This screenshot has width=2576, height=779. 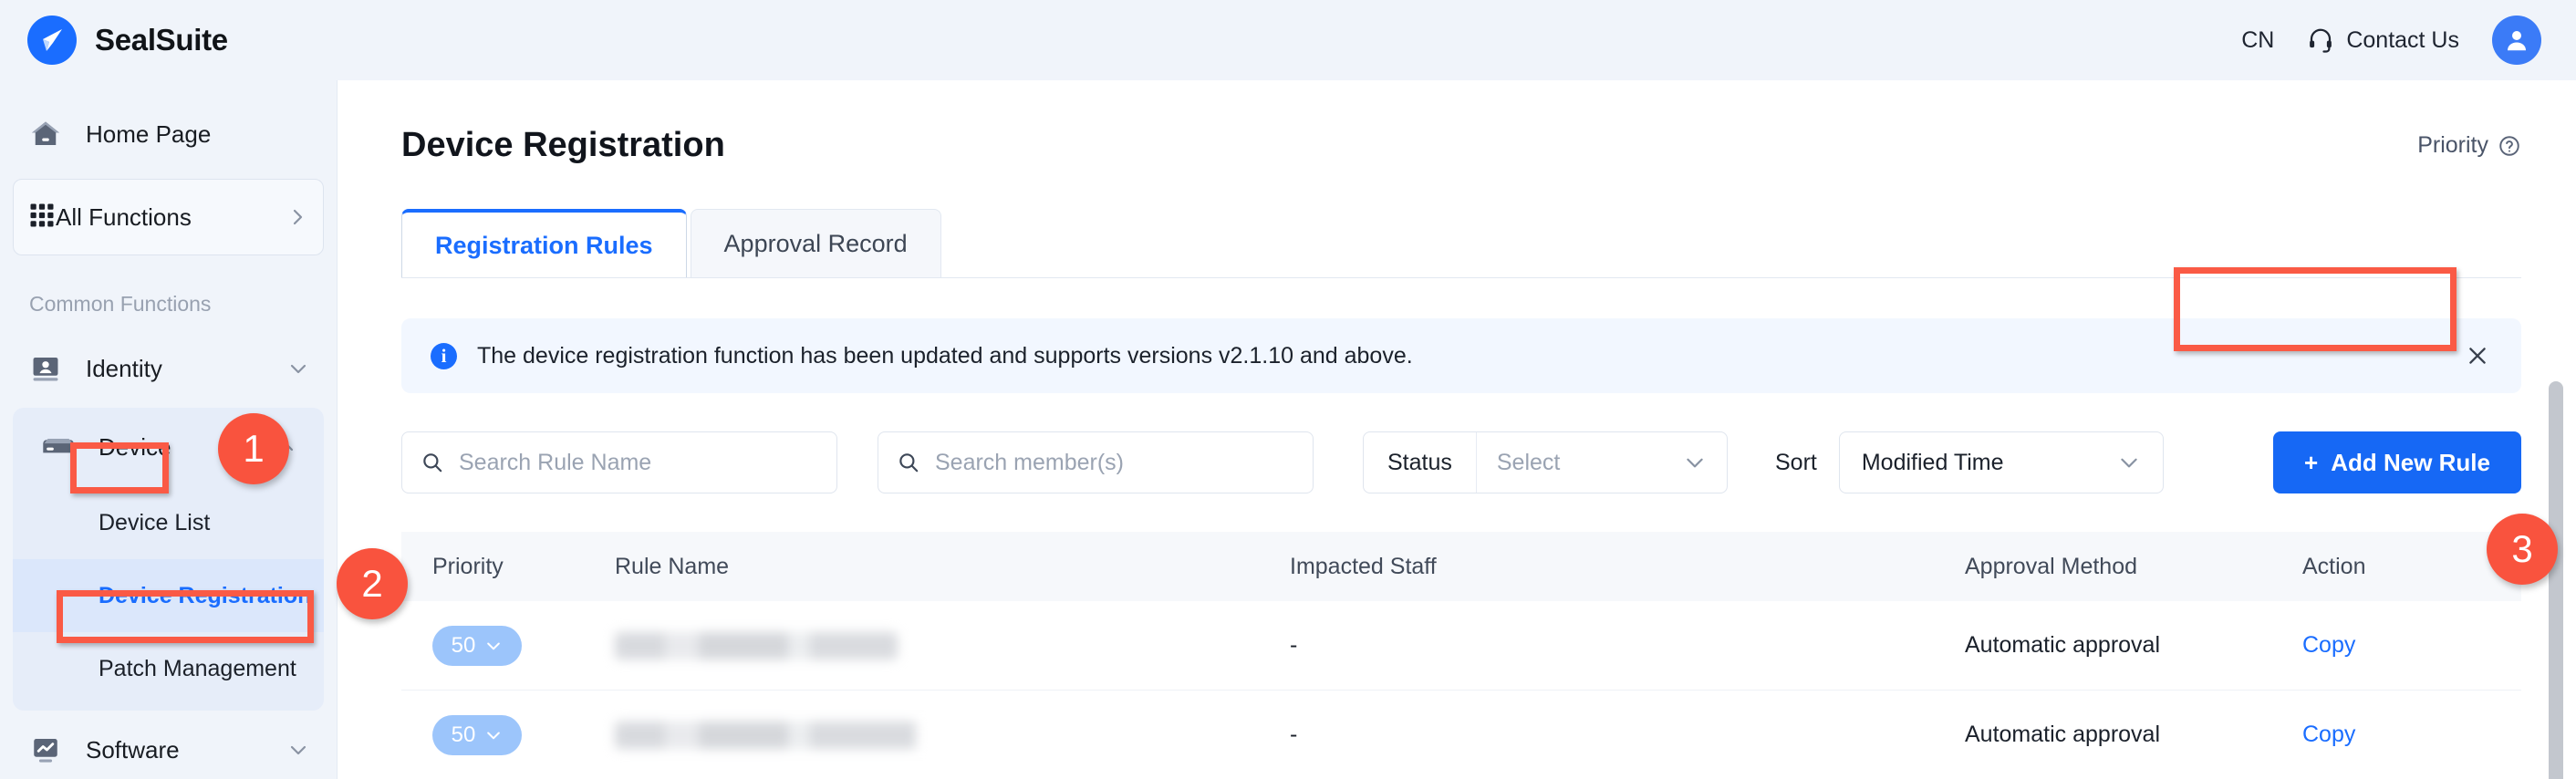 I want to click on annotation-badge-1: 1, so click(x=253, y=448).